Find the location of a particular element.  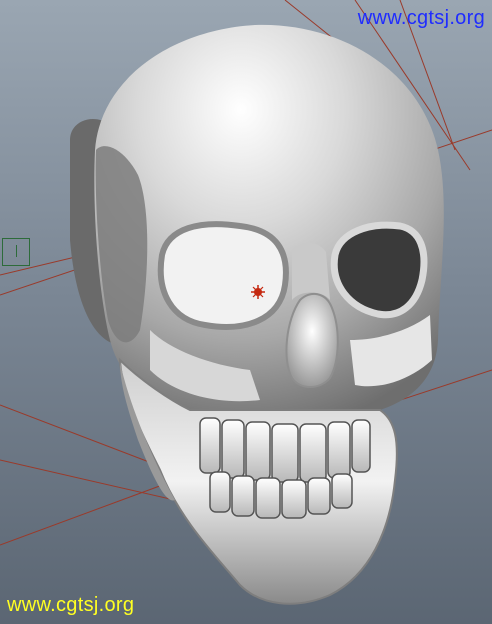

watermark-bottom: www.cgtsj.org is located at coordinates (71, 605).